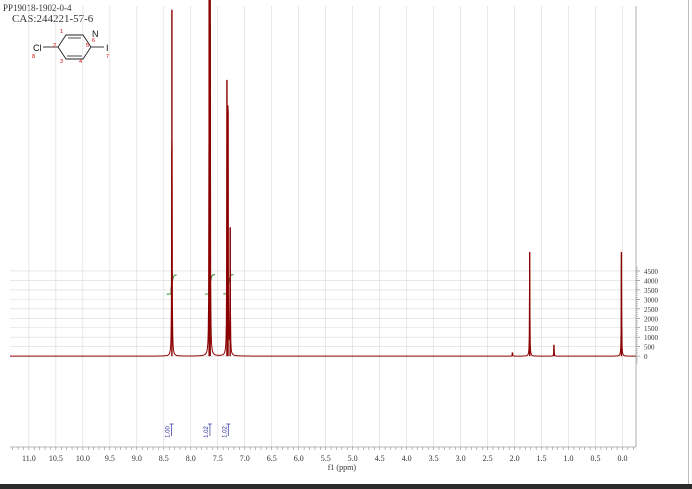  Describe the element at coordinates (651, 329) in the screenshot. I see `y-tick-label: 1500` at that location.